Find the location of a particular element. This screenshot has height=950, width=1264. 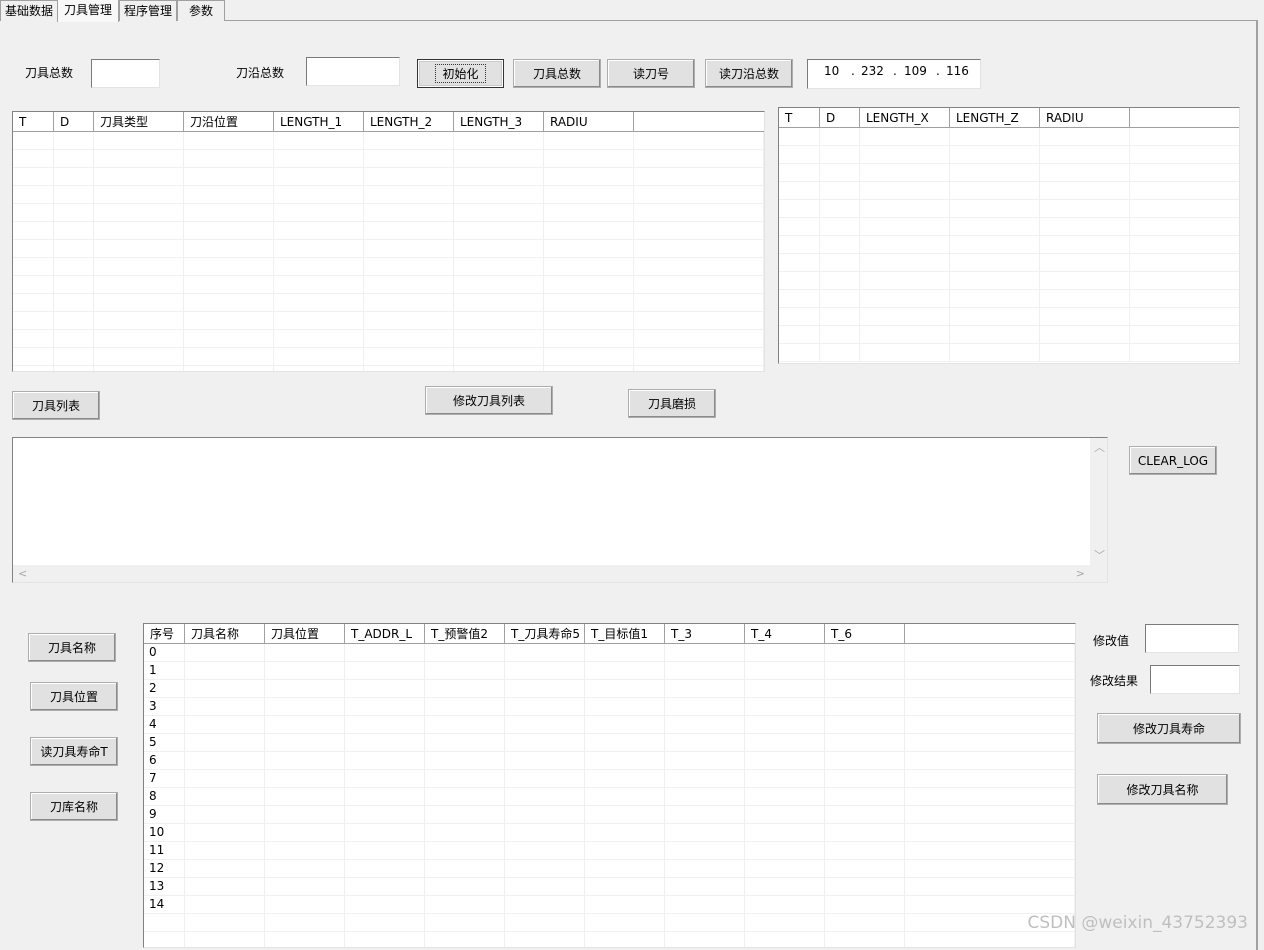

ip-octet-3: 109 is located at coordinates (915, 71).